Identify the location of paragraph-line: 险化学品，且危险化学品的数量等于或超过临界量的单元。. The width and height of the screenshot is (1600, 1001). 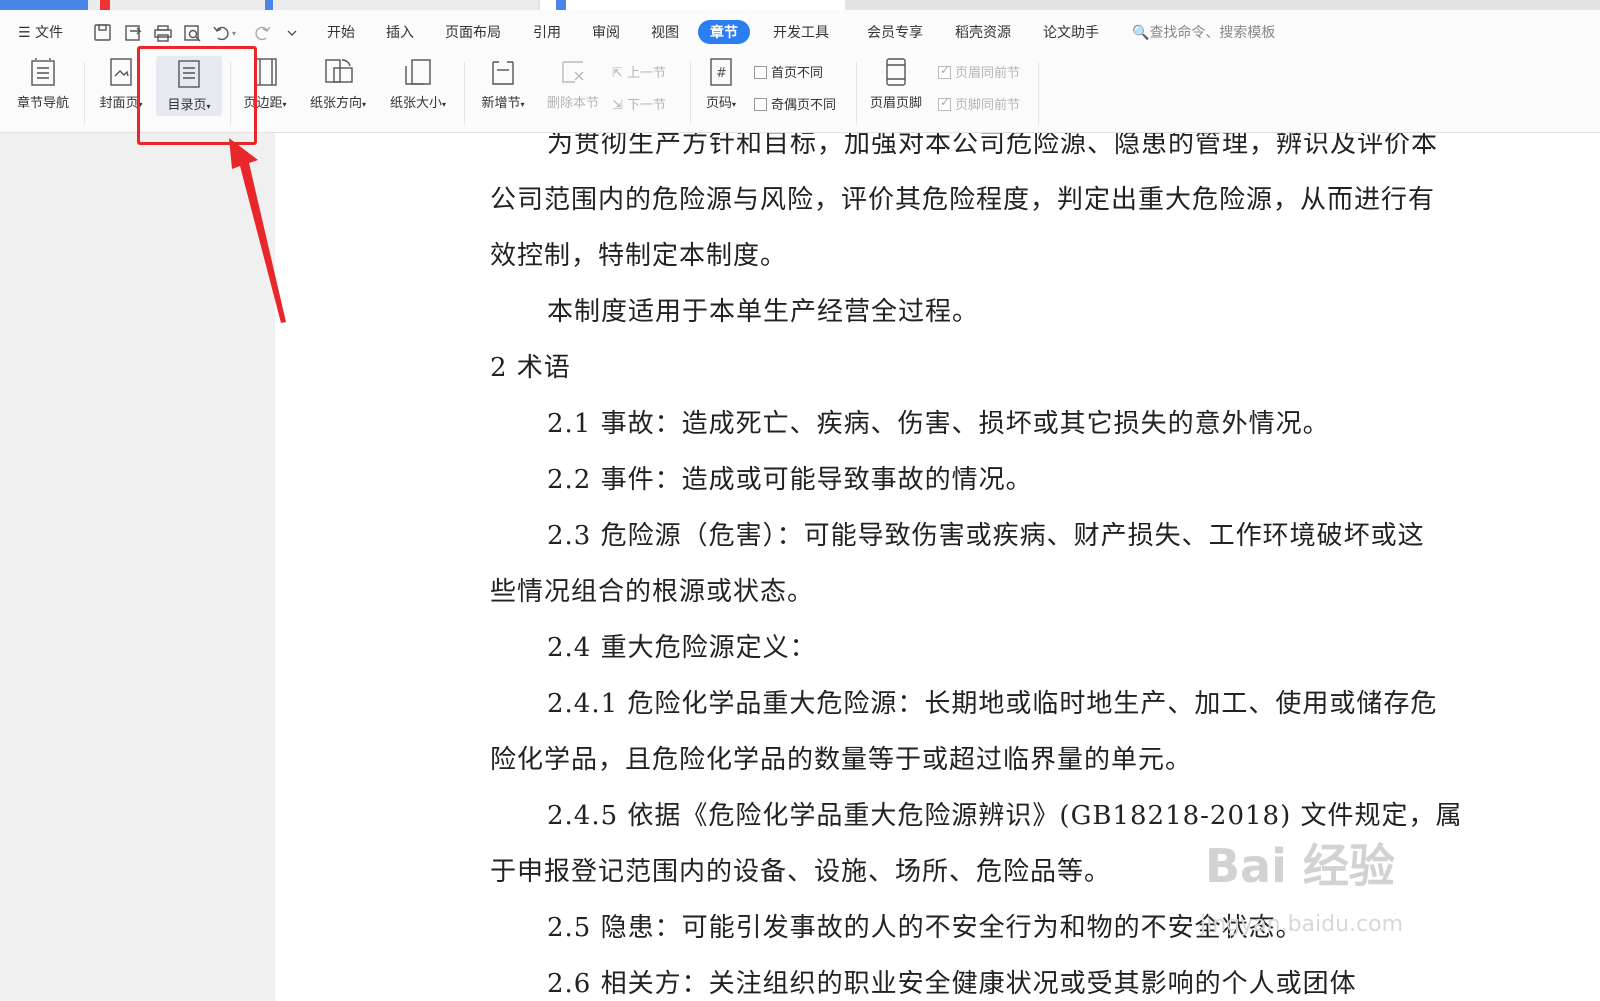
(841, 760).